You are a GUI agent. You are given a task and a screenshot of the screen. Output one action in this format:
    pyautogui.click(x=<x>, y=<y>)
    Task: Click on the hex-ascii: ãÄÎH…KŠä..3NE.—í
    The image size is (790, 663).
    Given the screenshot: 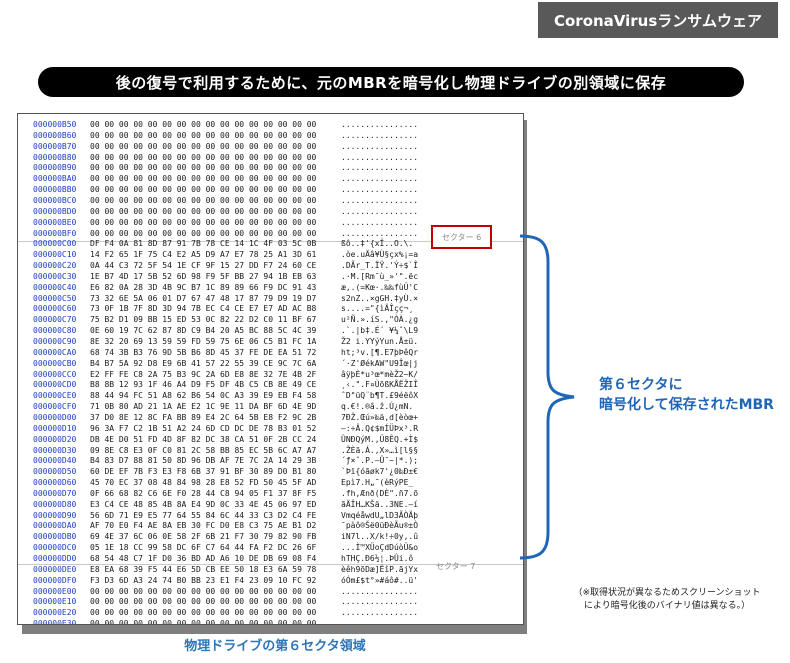 What is the action you would take?
    pyautogui.click(x=380, y=504)
    